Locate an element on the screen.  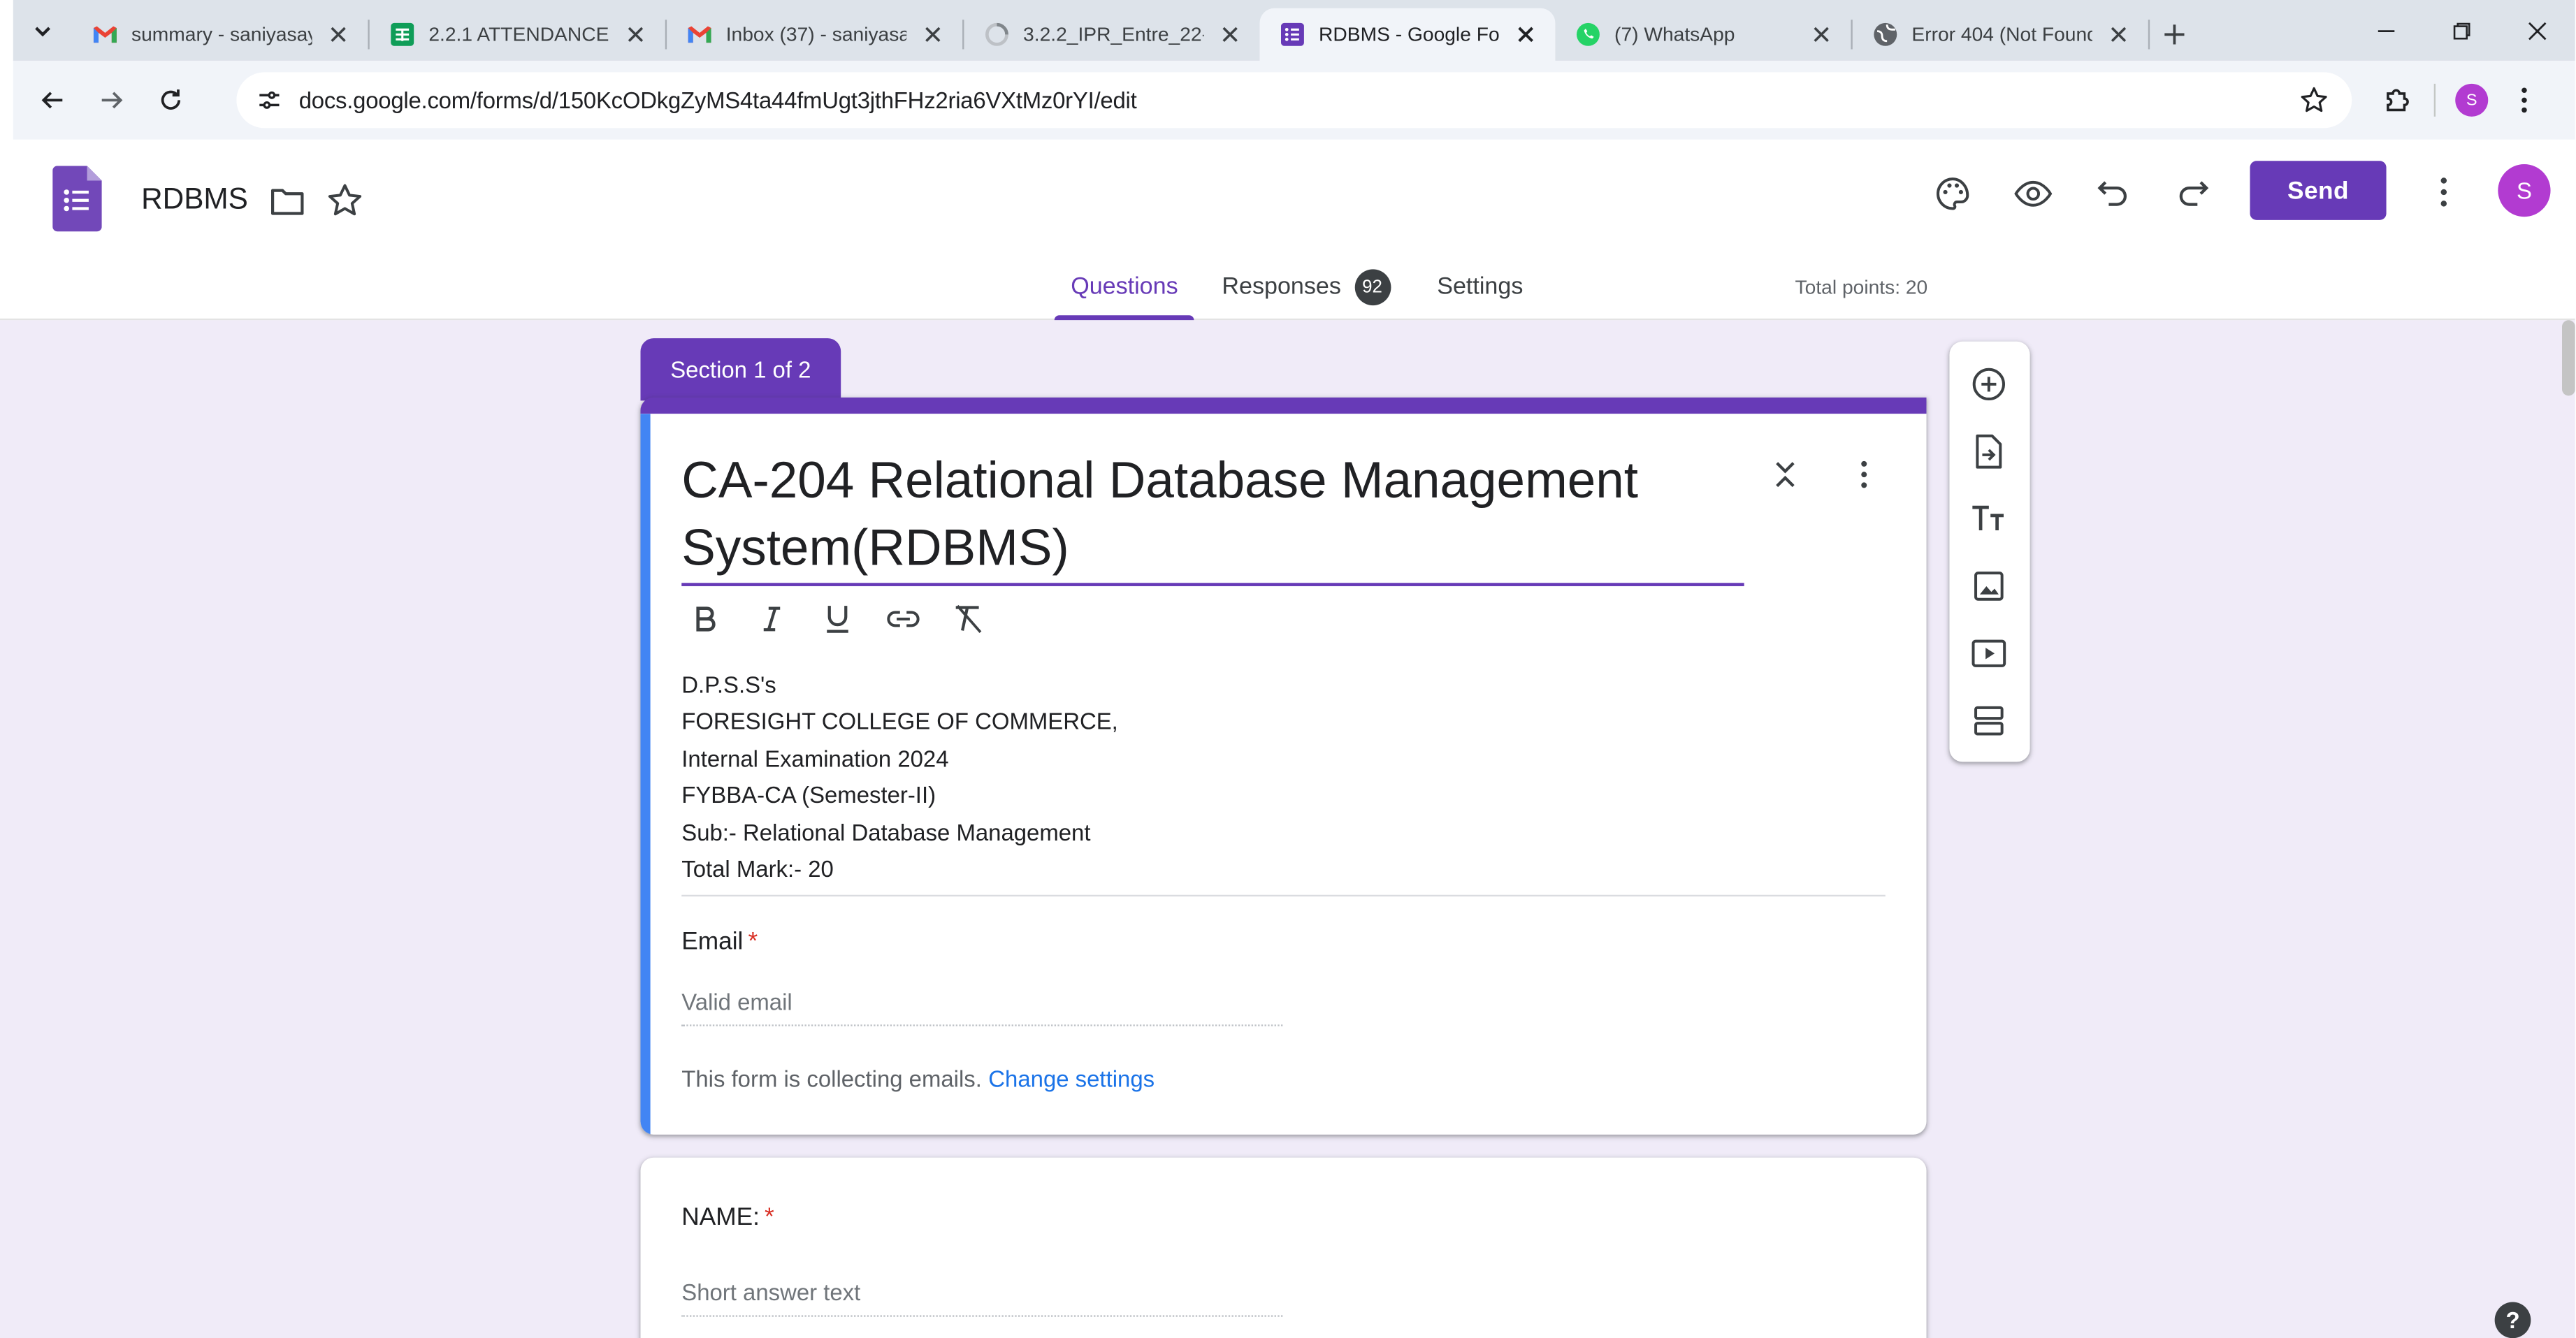
scrollbar-thumb is located at coordinates (2568, 358).